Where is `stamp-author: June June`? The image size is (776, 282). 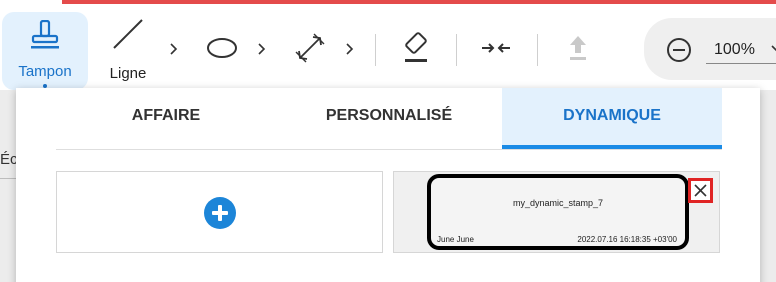
stamp-author: June June is located at coordinates (455, 239).